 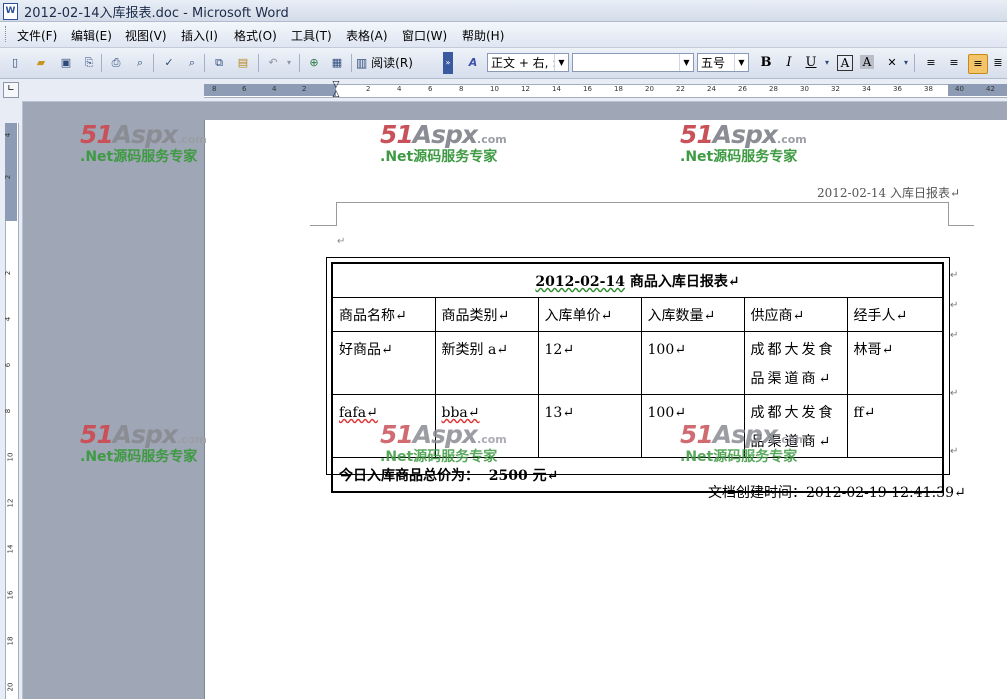 I want to click on column-header: 入库单价↵, so click(x=589, y=314).